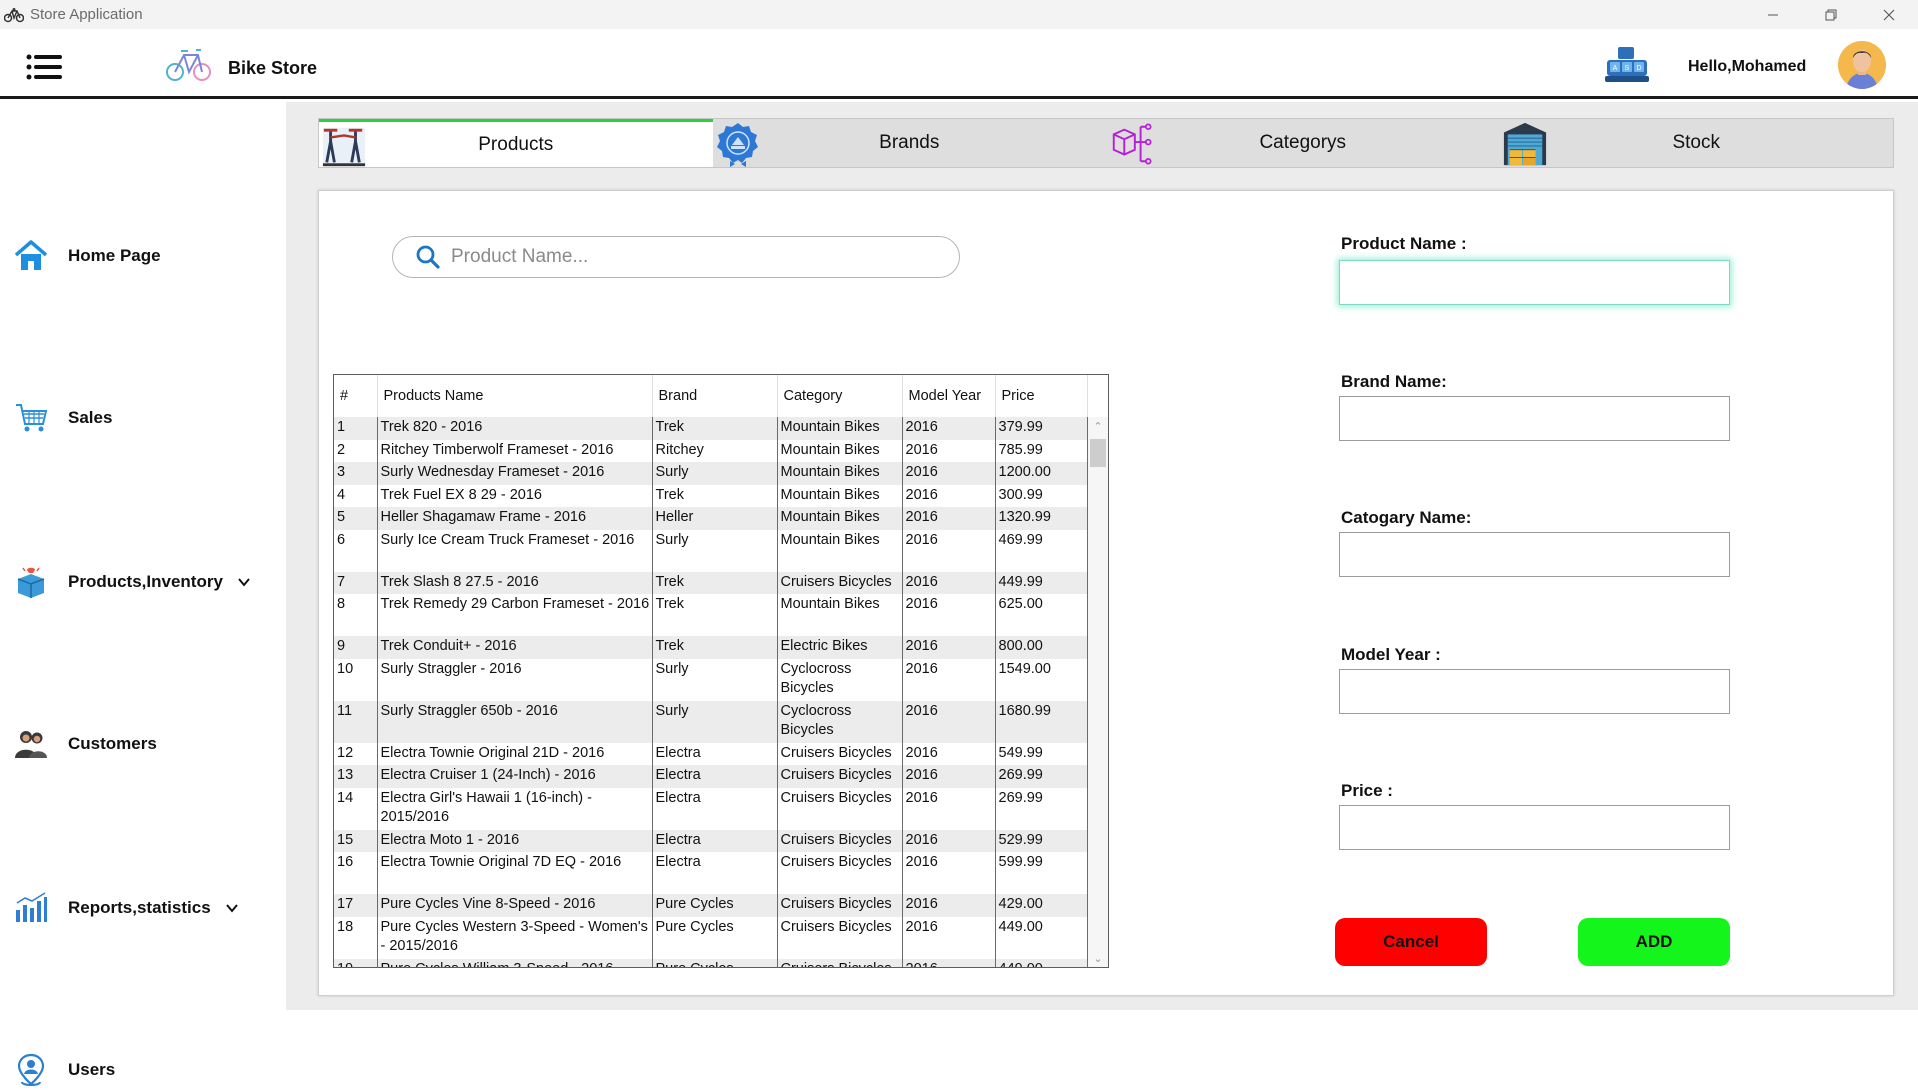 The width and height of the screenshot is (1918, 1090). I want to click on table-cell: 16, so click(356, 873).